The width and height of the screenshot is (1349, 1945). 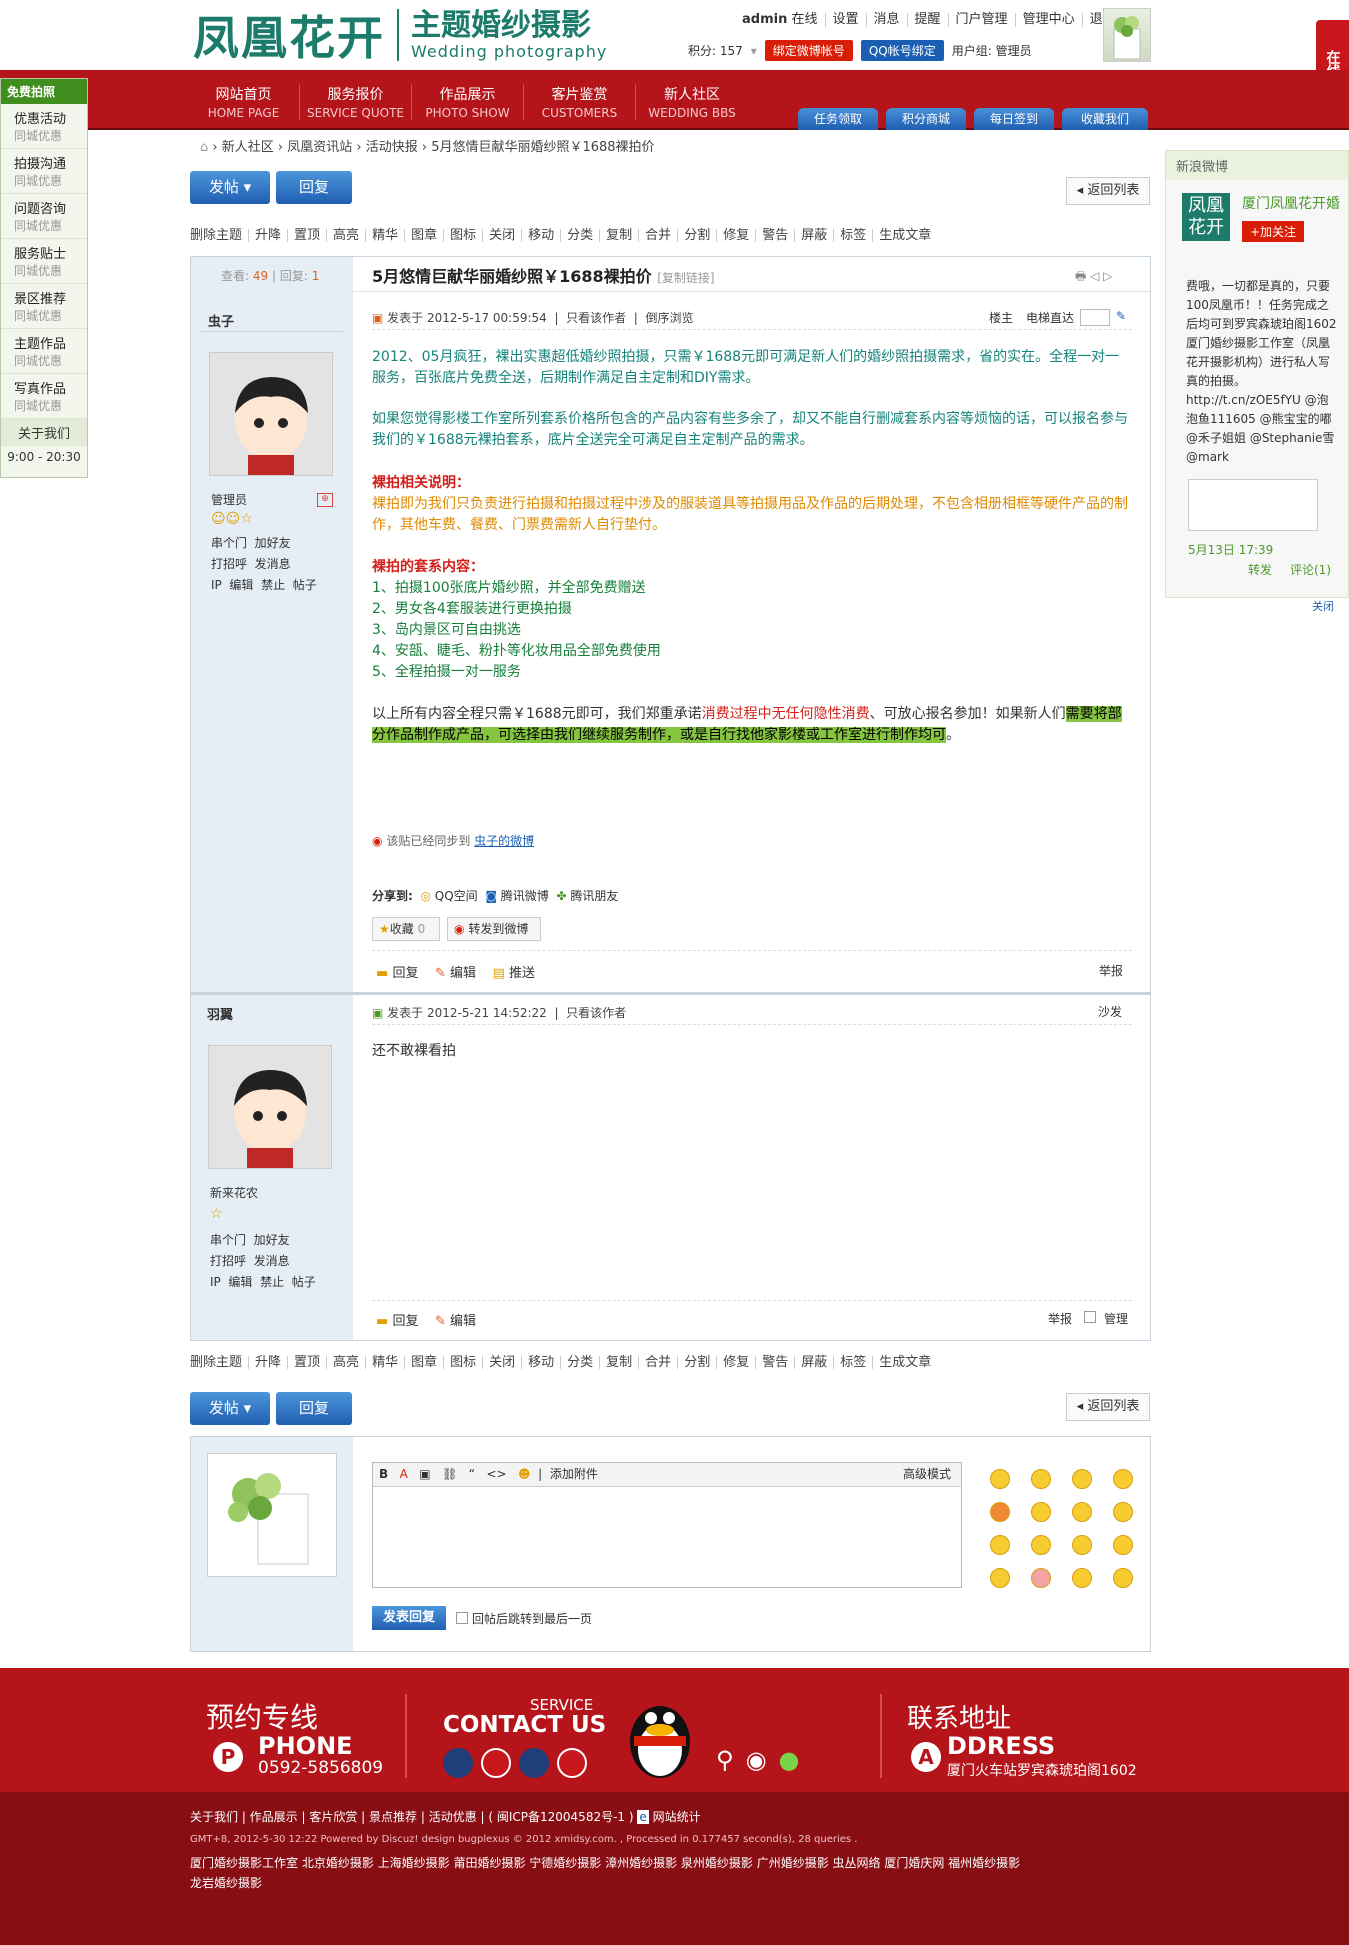 I want to click on print-prev-next-icons: 🖶 ◁ ▷, so click(x=1093, y=277).